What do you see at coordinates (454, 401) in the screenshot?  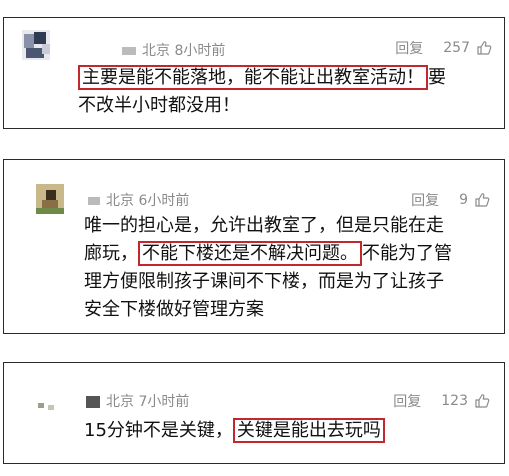 I see `like-count: 123` at bounding box center [454, 401].